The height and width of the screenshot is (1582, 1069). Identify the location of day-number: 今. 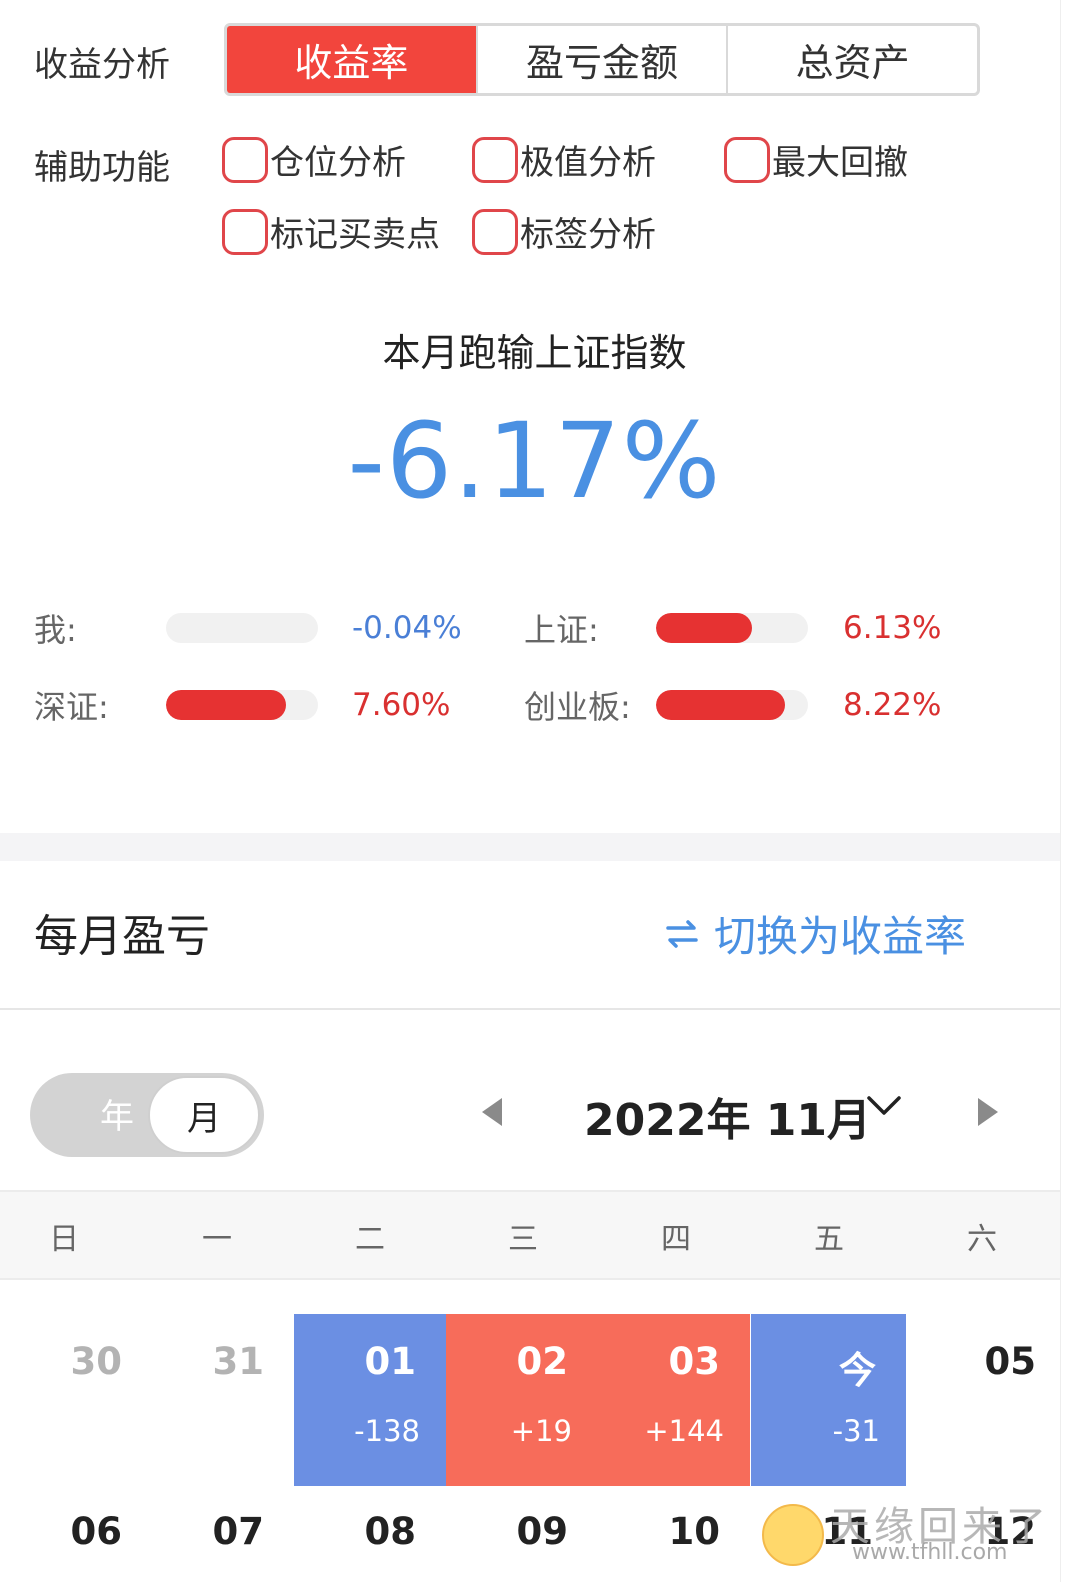
(857, 1370).